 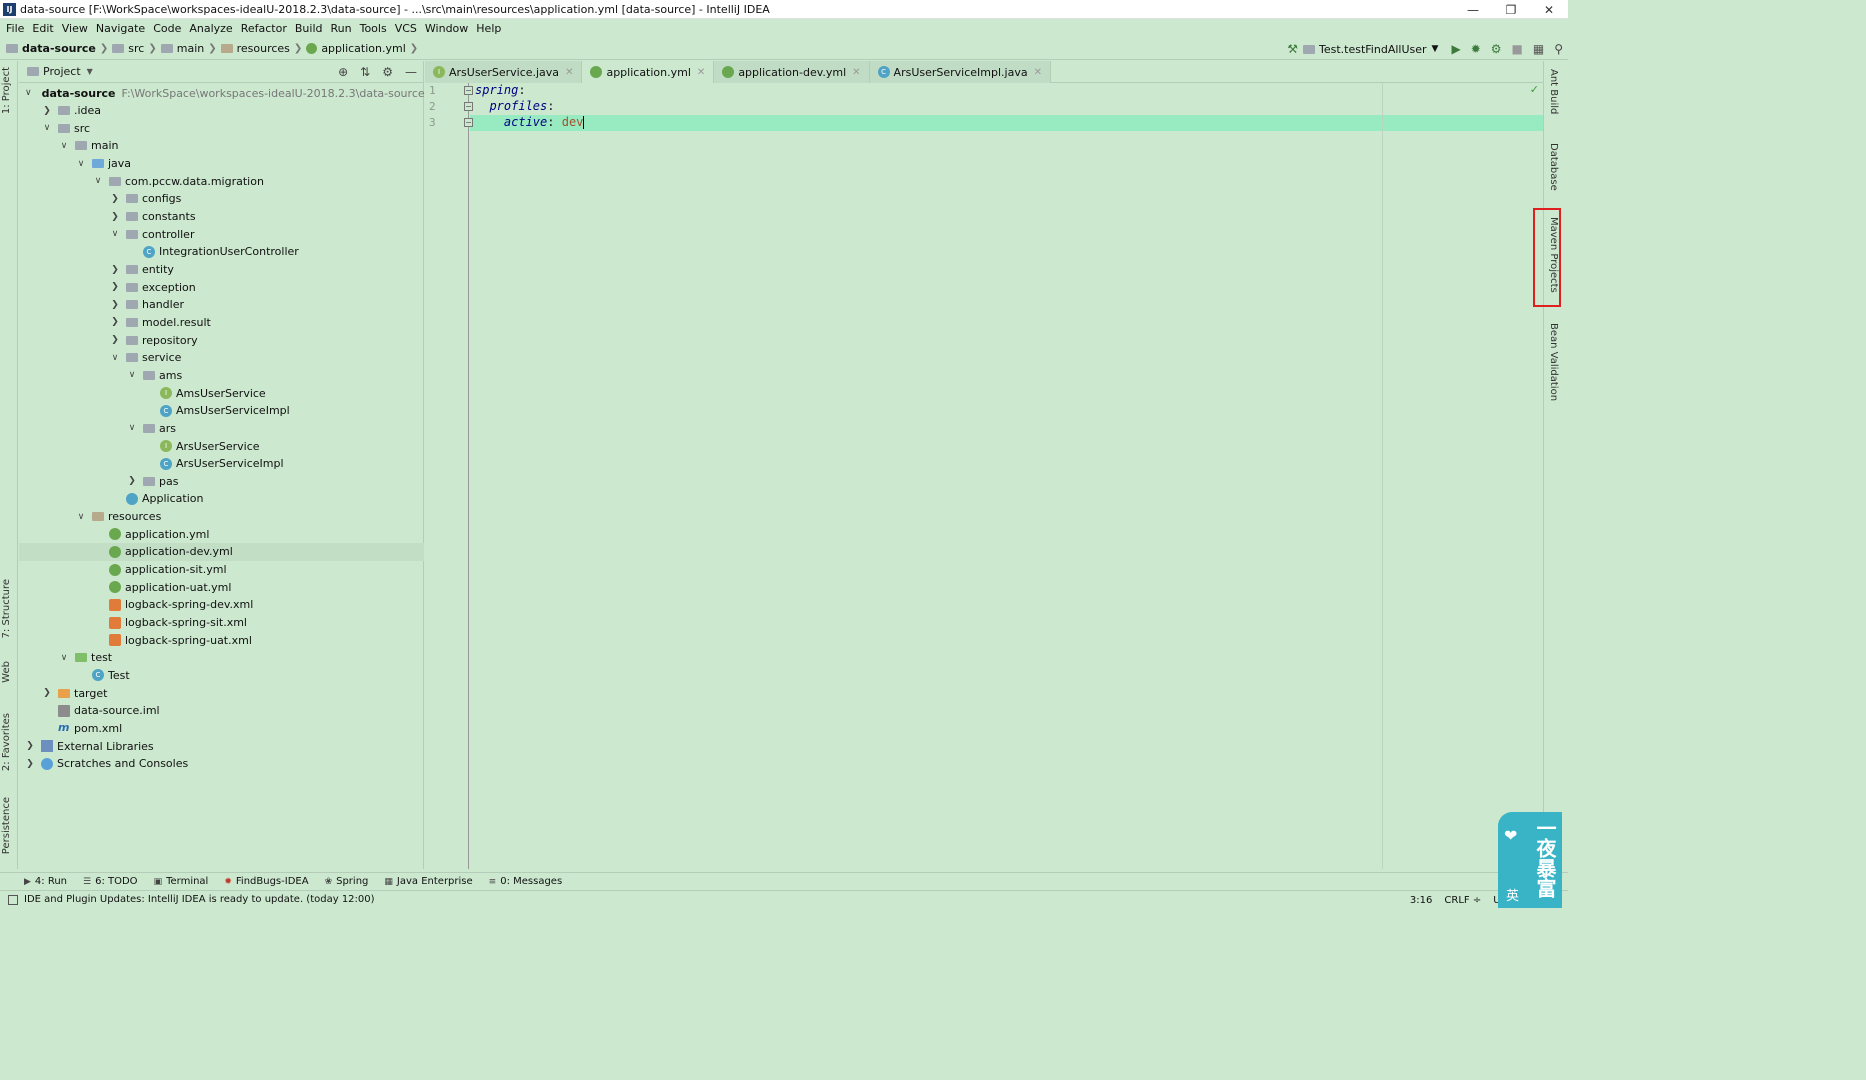 I want to click on tree-item: I ArsUserService, so click(x=221, y=446).